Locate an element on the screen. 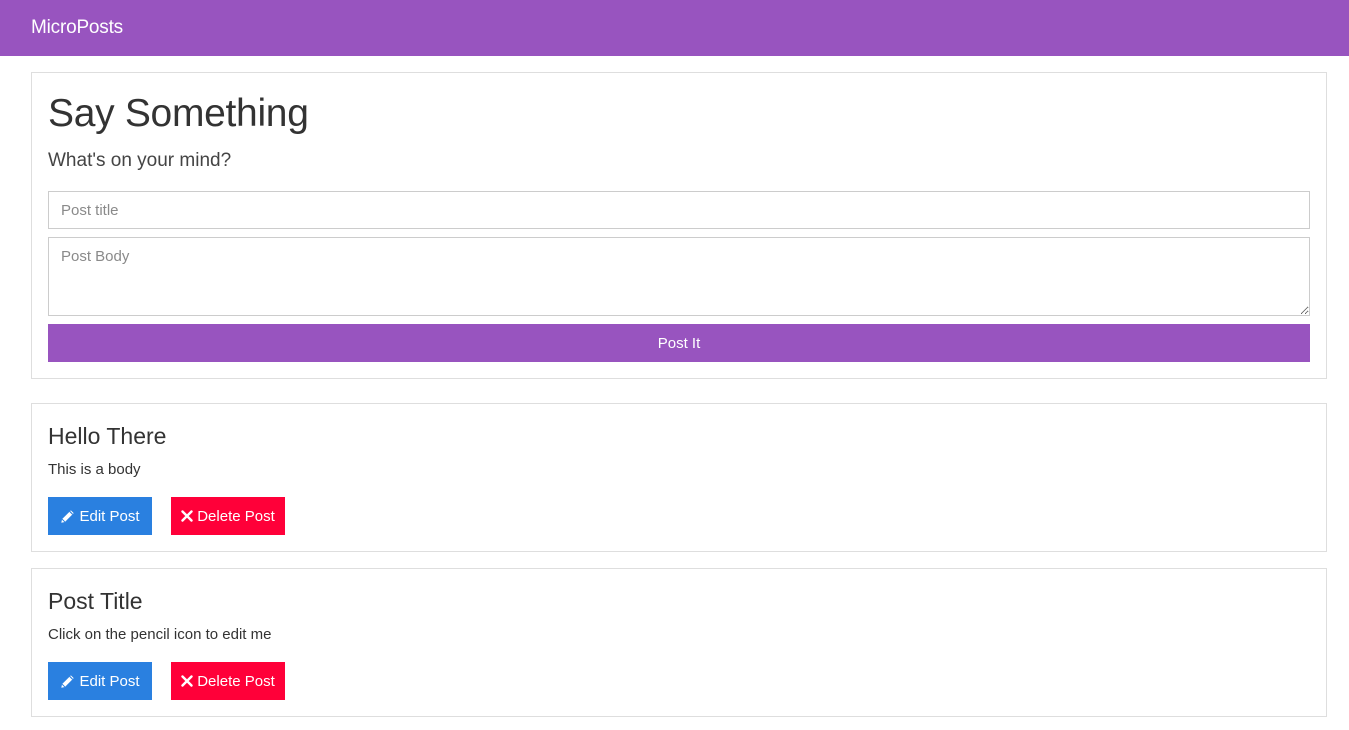 Image resolution: width=1349 pixels, height=730 pixels. post-body-textarea is located at coordinates (679, 276).